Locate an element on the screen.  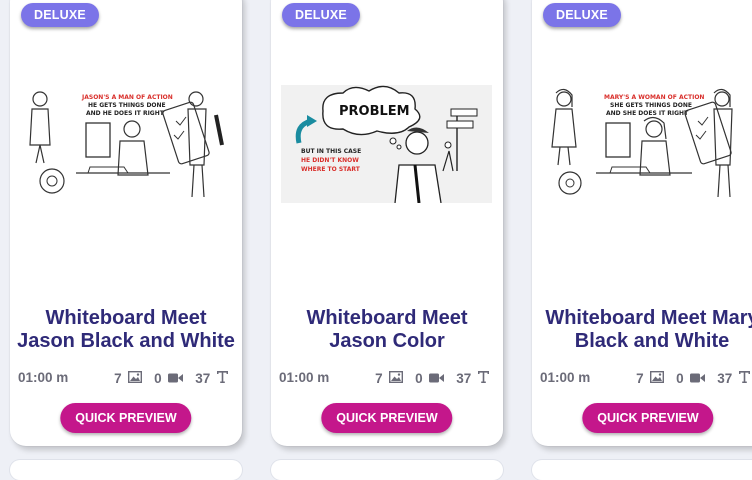
template-title: Whiteboard Meet Mary Black and White is located at coordinates (642, 330).